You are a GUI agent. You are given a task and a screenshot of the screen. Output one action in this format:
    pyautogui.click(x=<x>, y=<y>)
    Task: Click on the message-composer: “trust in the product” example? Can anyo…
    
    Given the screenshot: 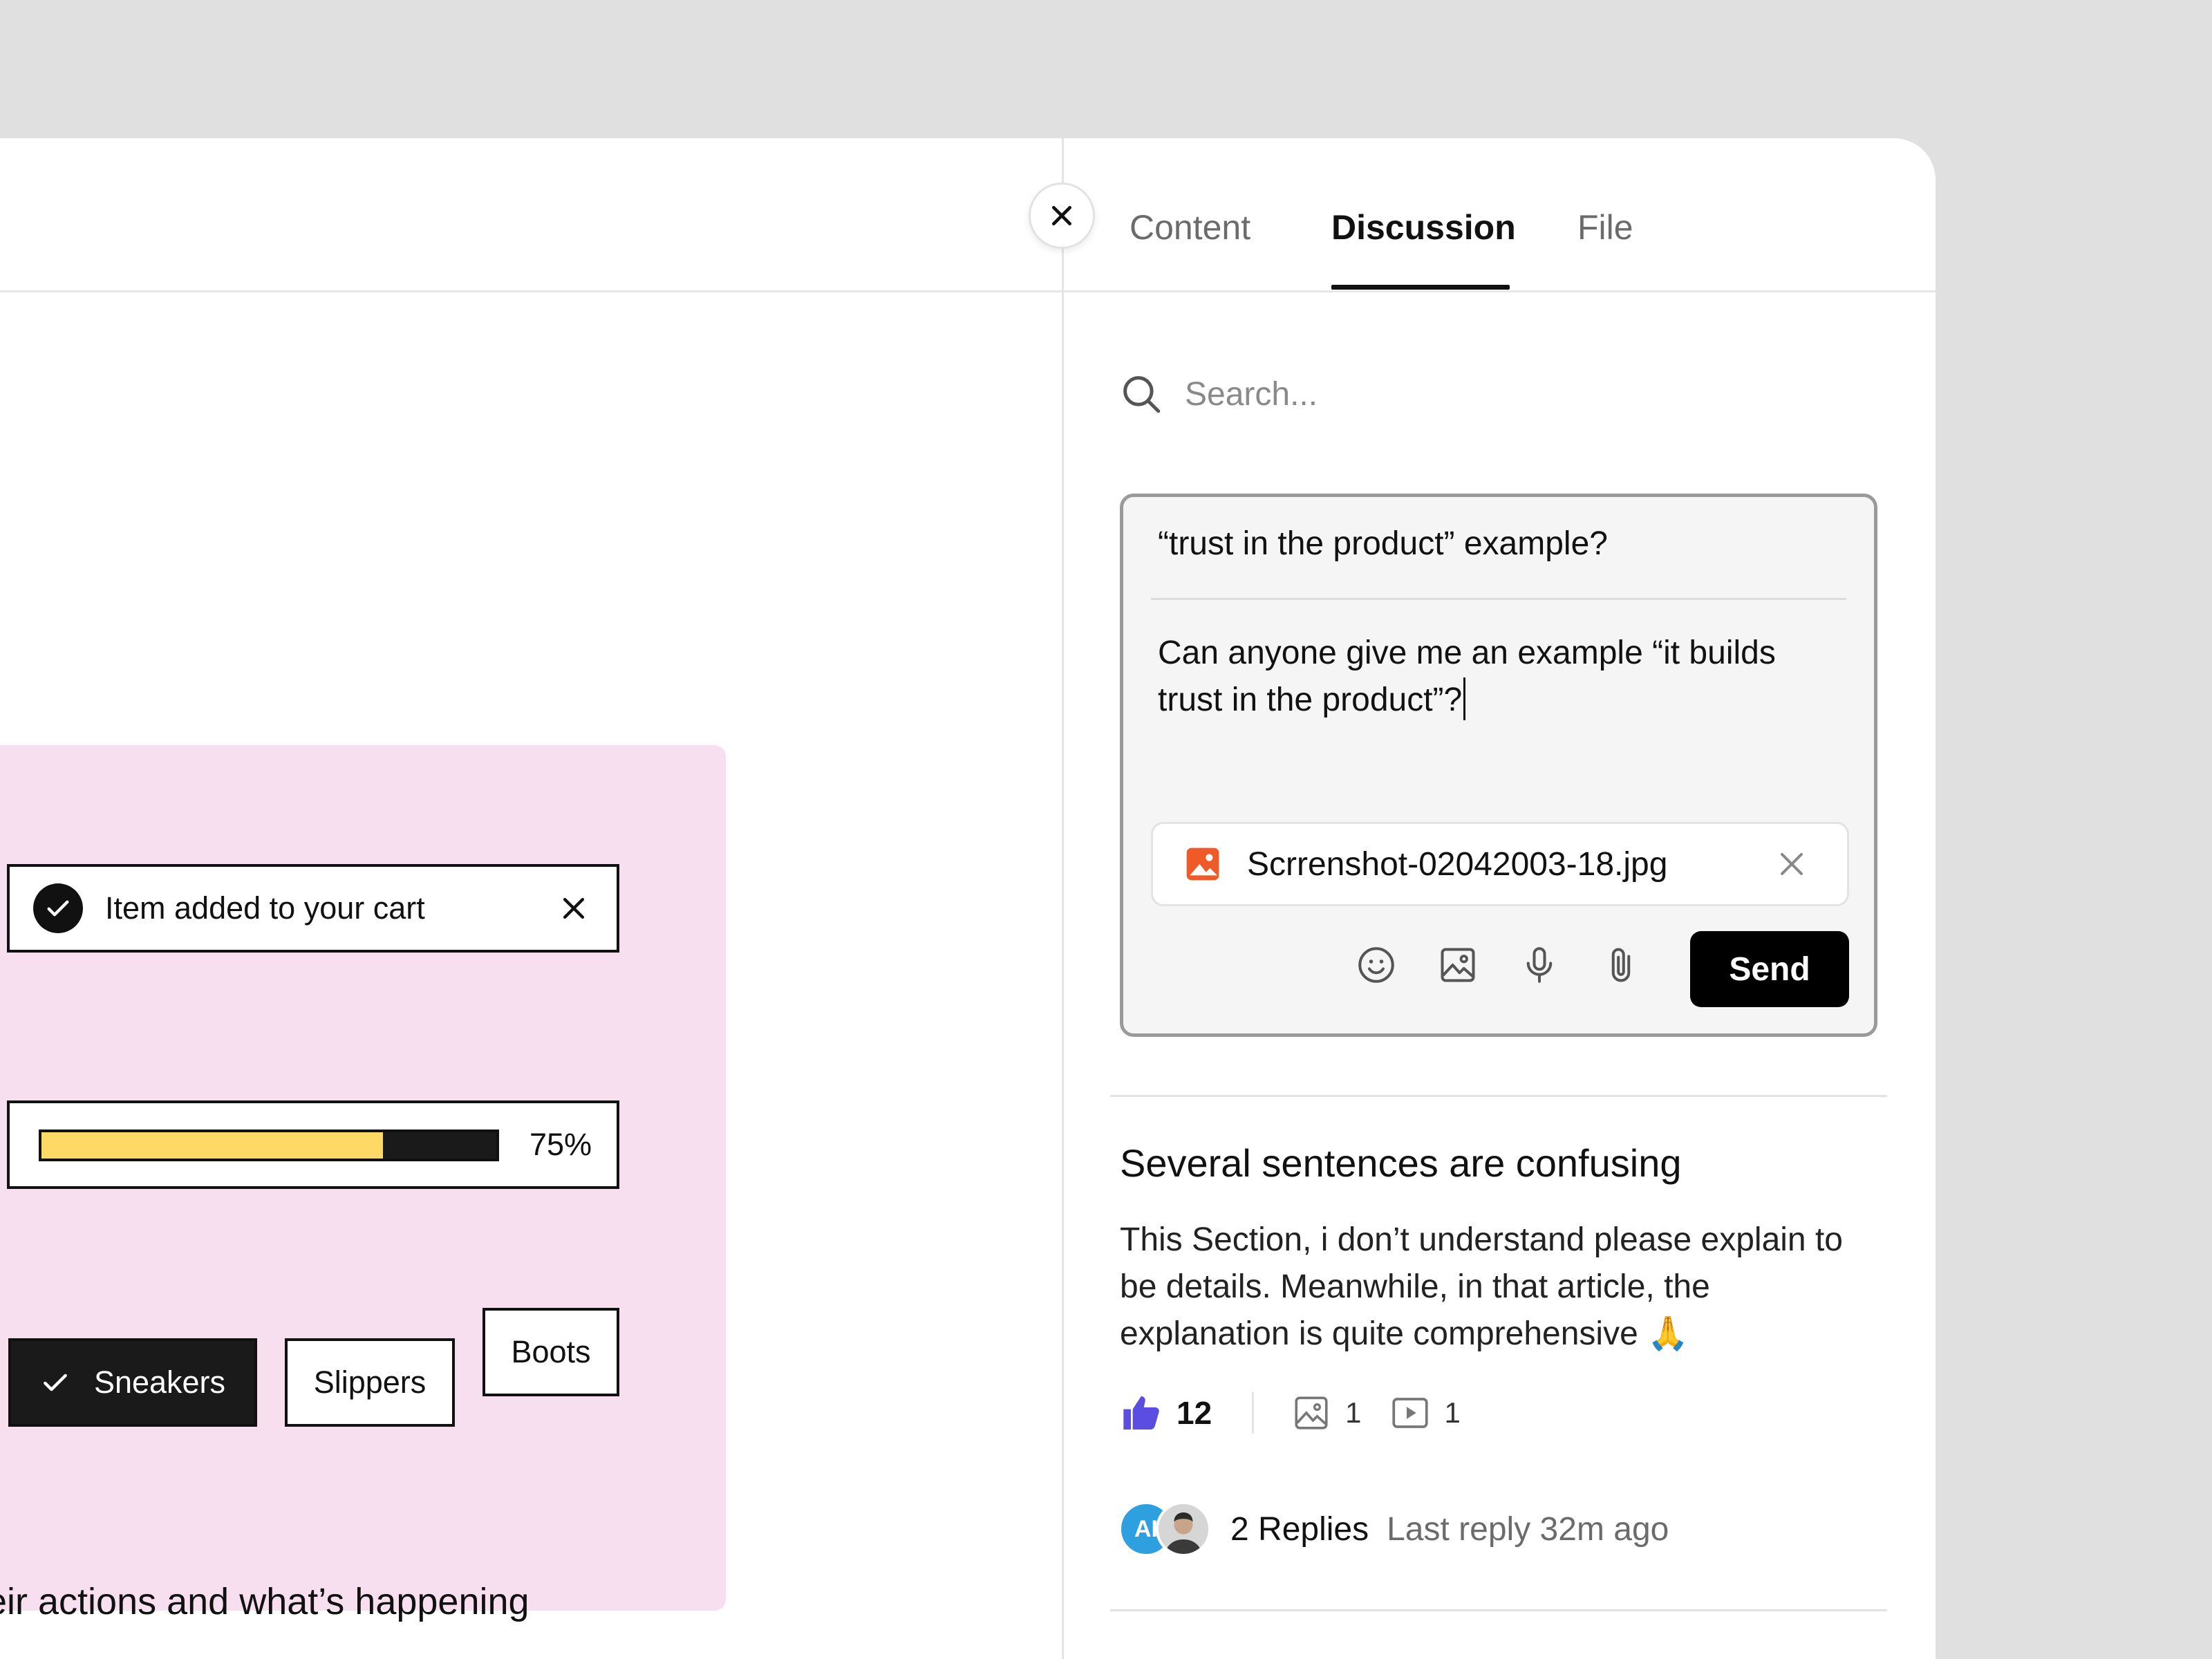 What is the action you would take?
    pyautogui.click(x=1498, y=765)
    